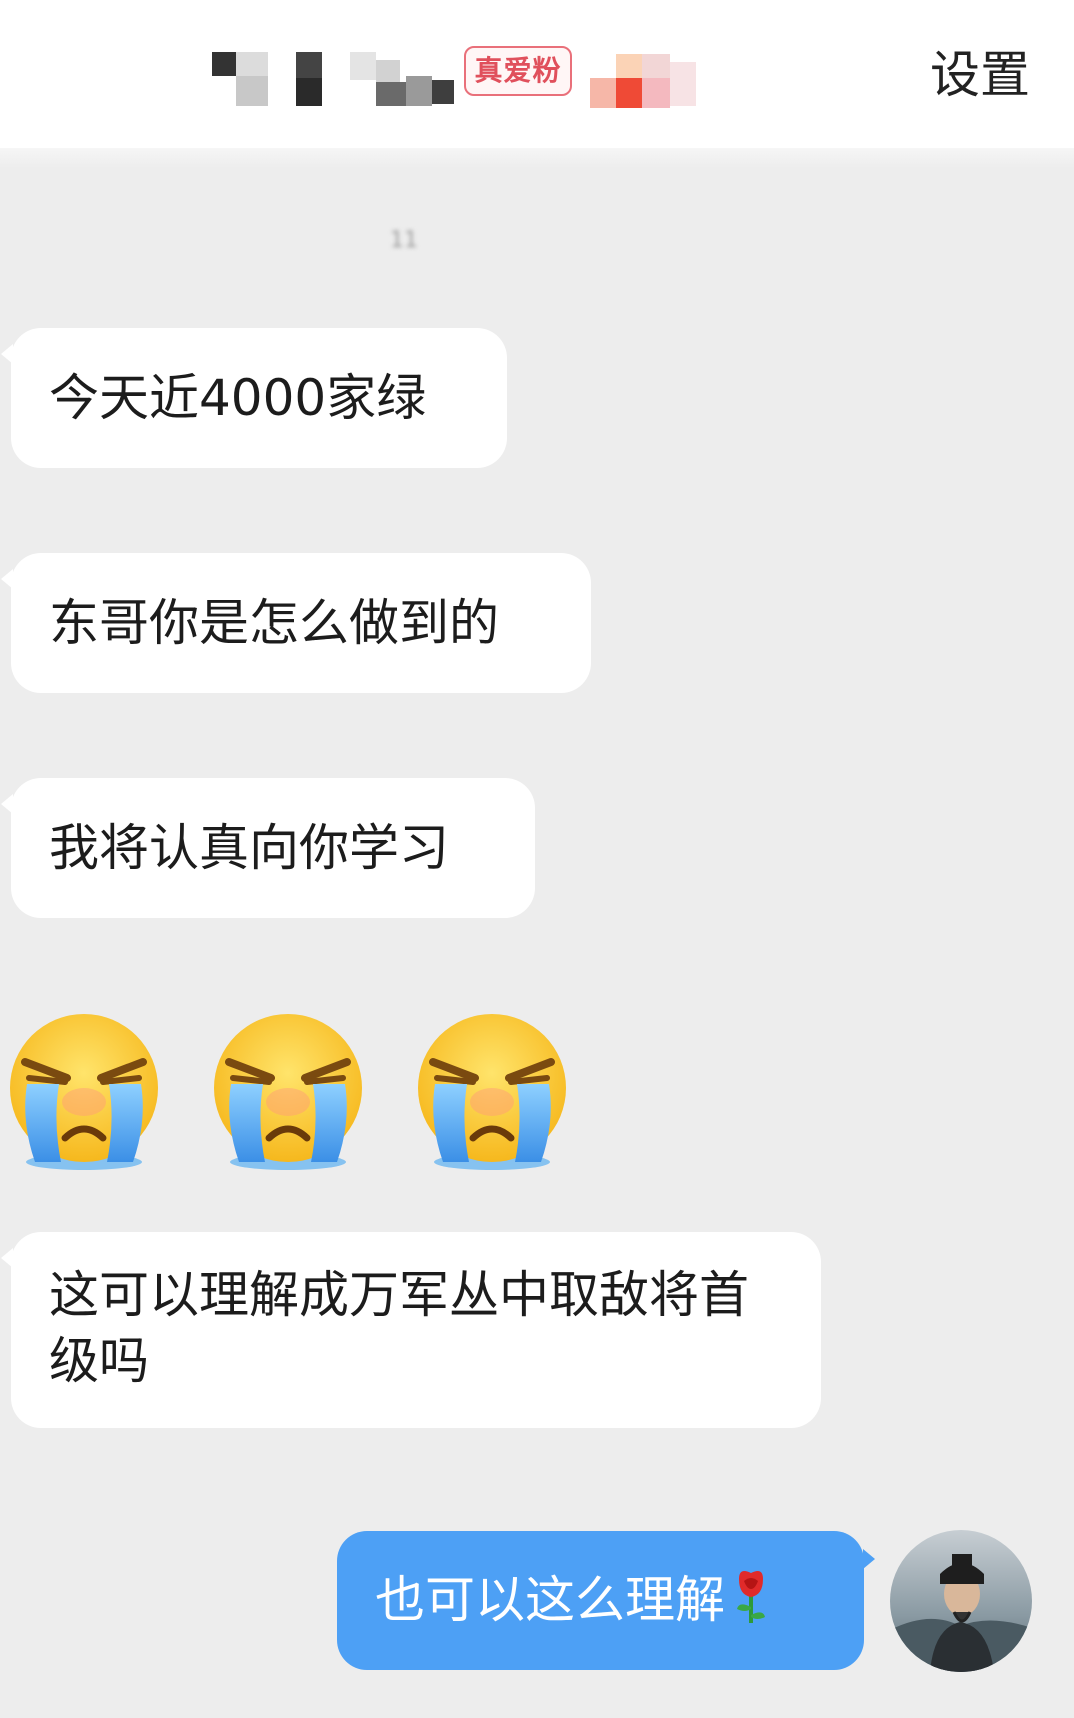 Image resolution: width=1074 pixels, height=1718 pixels. What do you see at coordinates (537, 158) in the screenshot?
I see `header-divider` at bounding box center [537, 158].